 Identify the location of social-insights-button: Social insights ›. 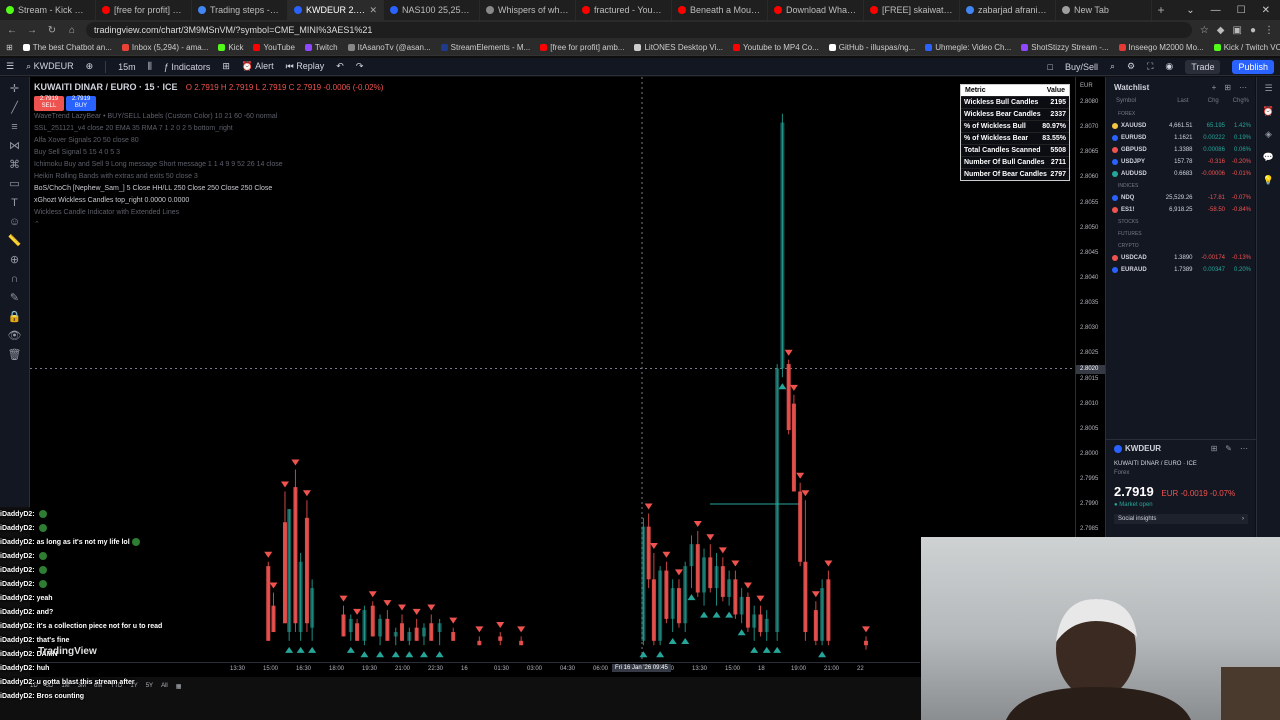
(1181, 519).